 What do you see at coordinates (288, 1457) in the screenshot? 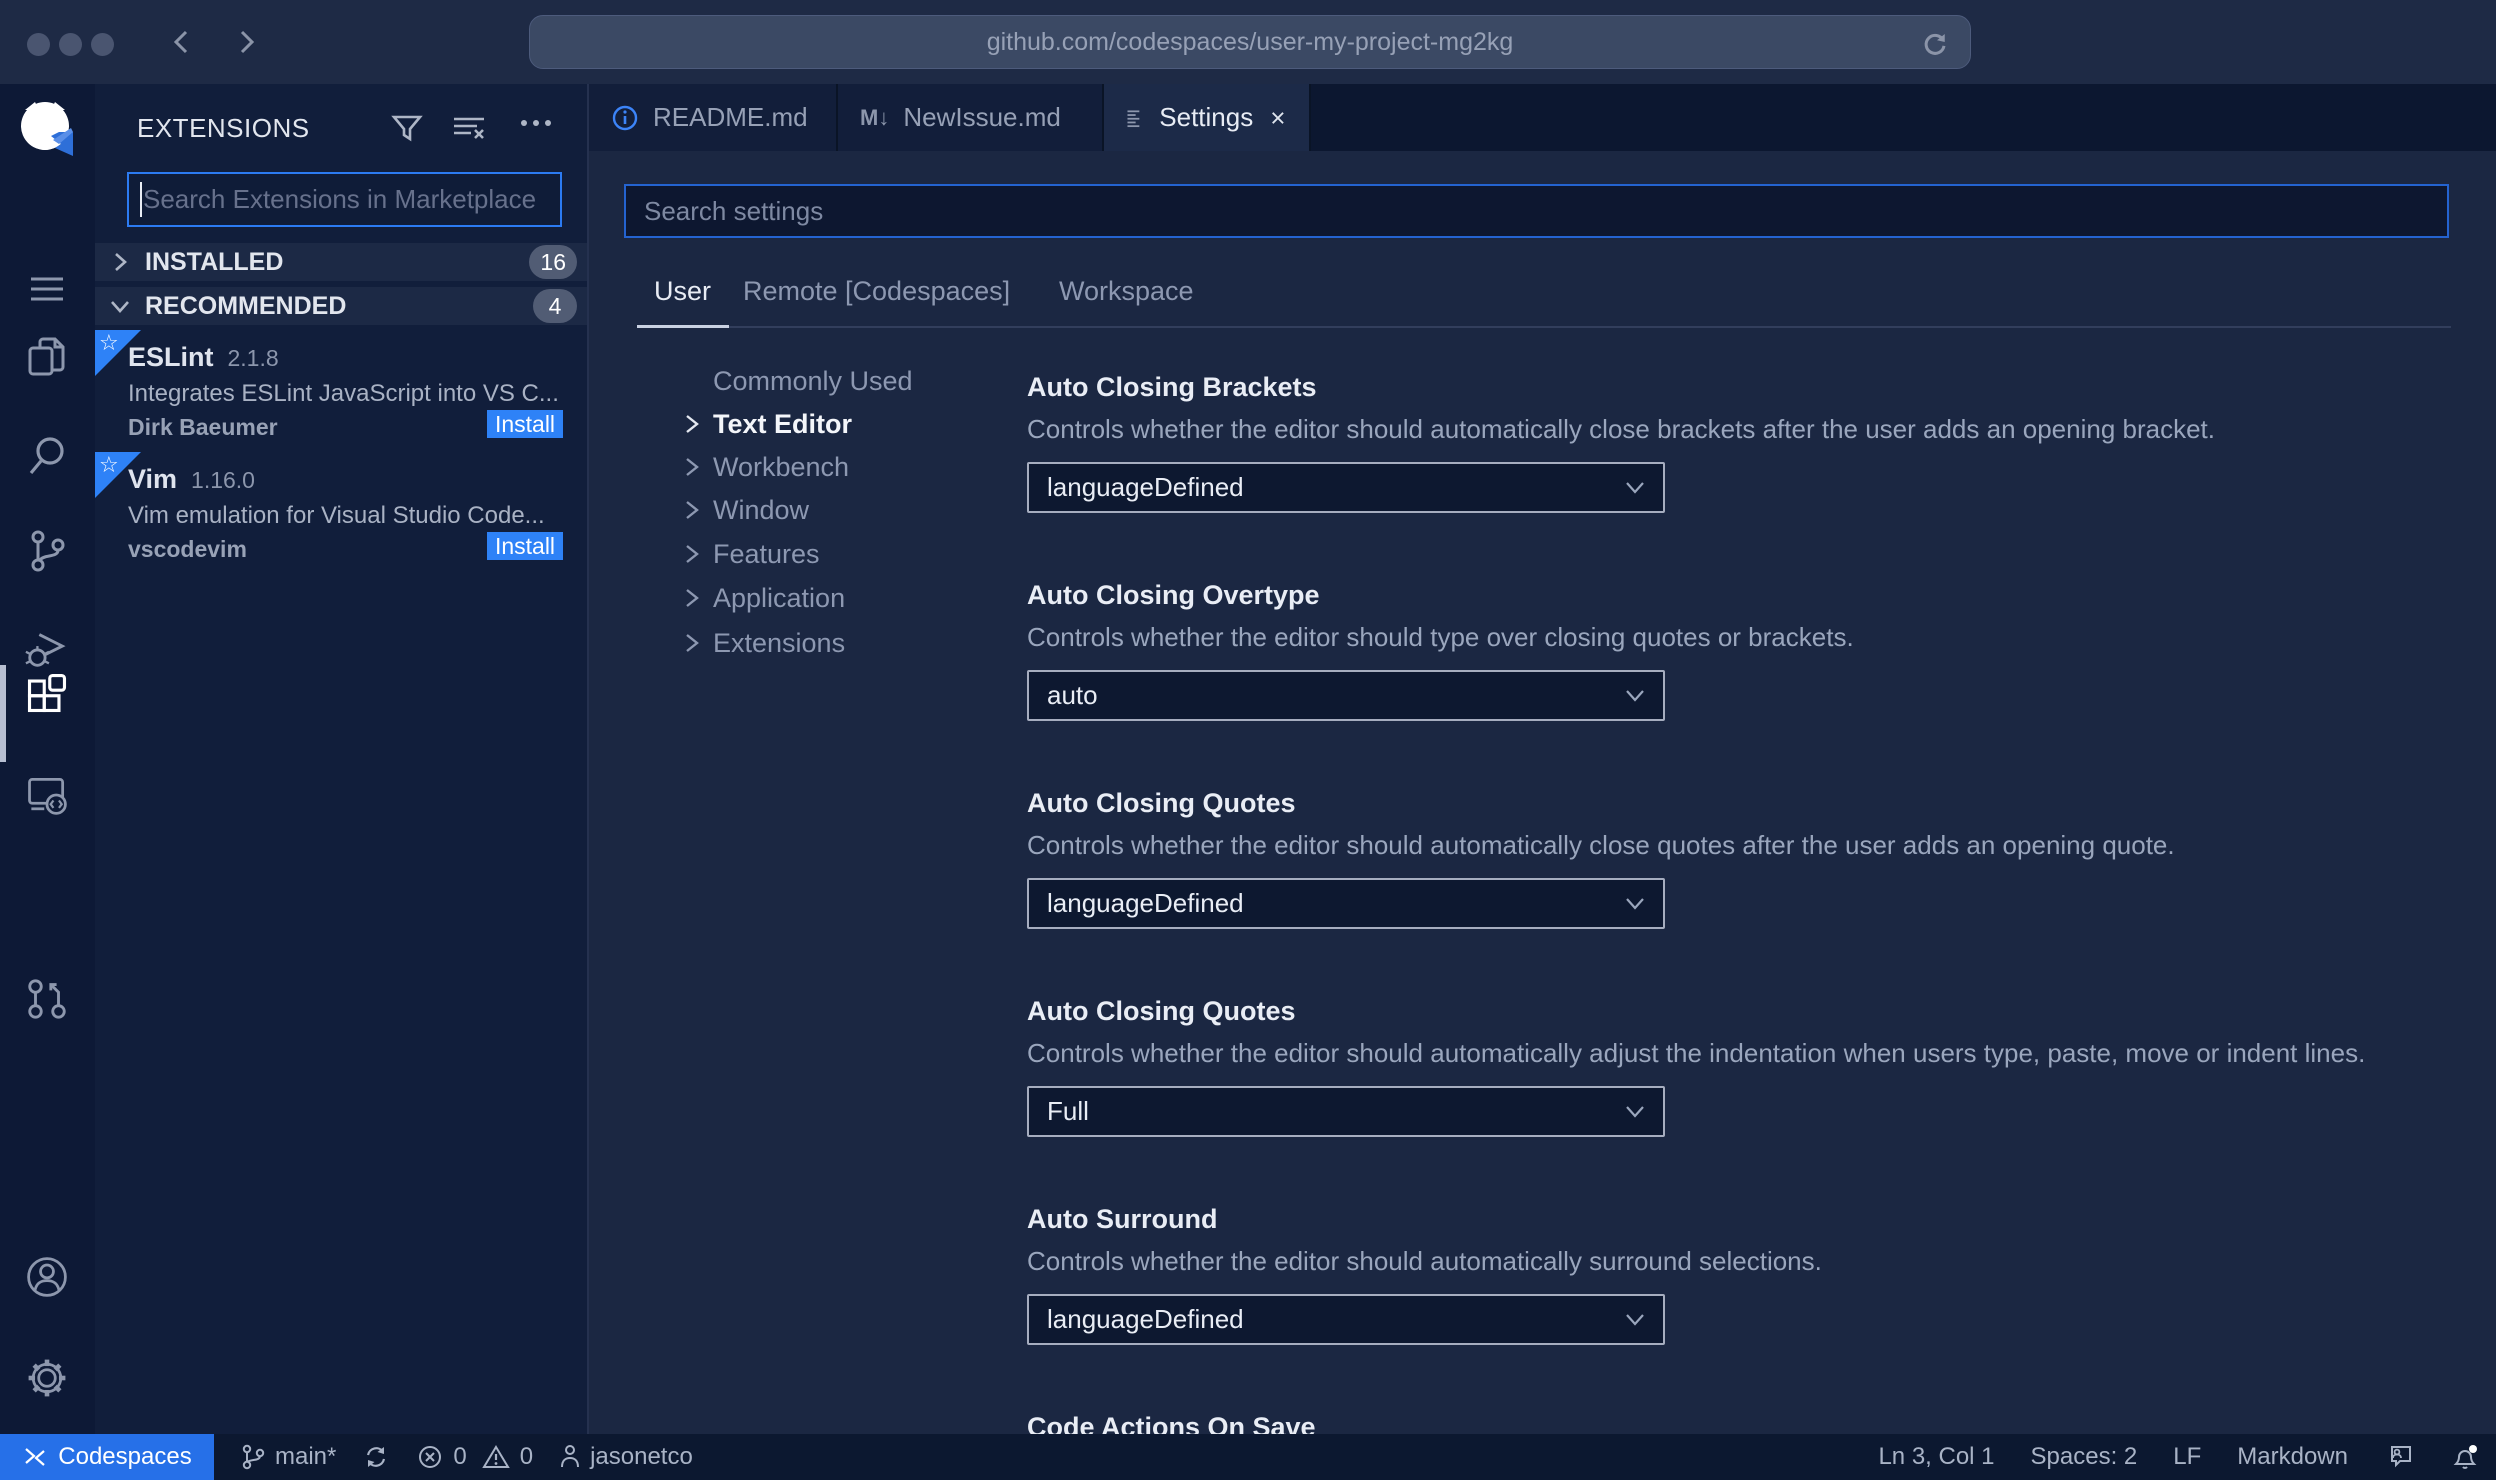
I see `branch-status-item: main*` at bounding box center [288, 1457].